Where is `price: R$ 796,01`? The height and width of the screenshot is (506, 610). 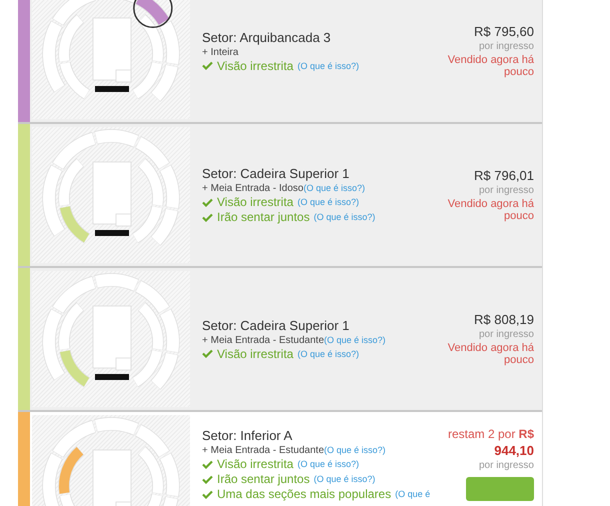
price: R$ 796,01 is located at coordinates (504, 175).